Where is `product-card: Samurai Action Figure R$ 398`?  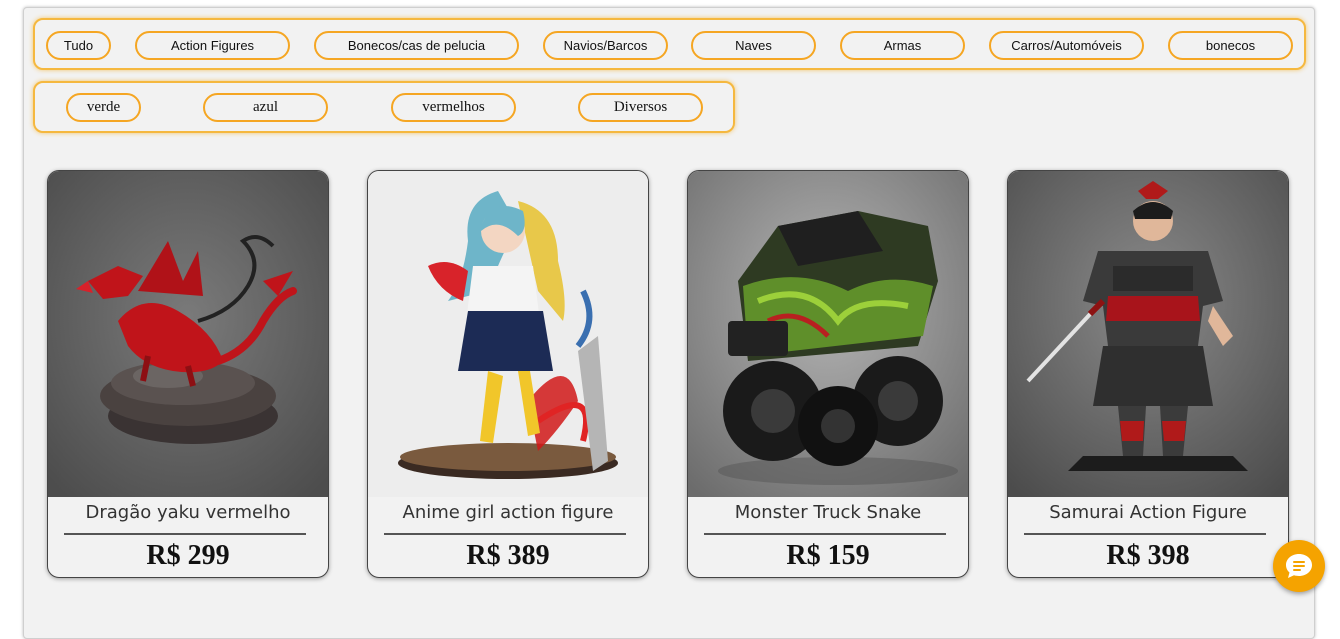 product-card: Samurai Action Figure R$ 398 is located at coordinates (1148, 374).